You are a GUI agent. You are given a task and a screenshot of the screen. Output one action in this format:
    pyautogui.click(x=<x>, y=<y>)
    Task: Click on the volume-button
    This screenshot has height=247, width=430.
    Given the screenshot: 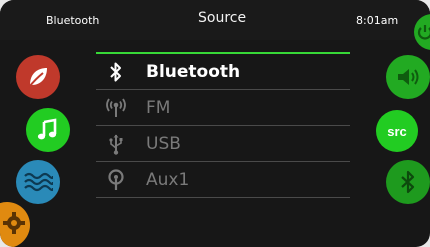 What is the action you would take?
    pyautogui.click(x=408, y=77)
    